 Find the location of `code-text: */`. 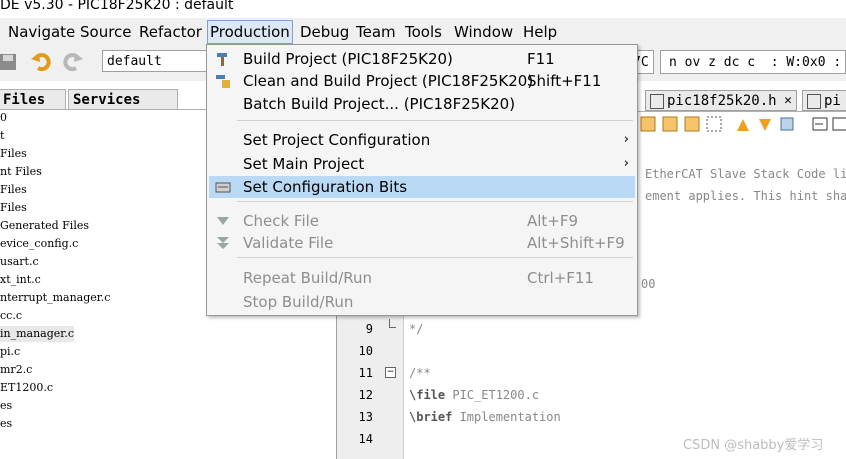

code-text: */ is located at coordinates (416, 329).